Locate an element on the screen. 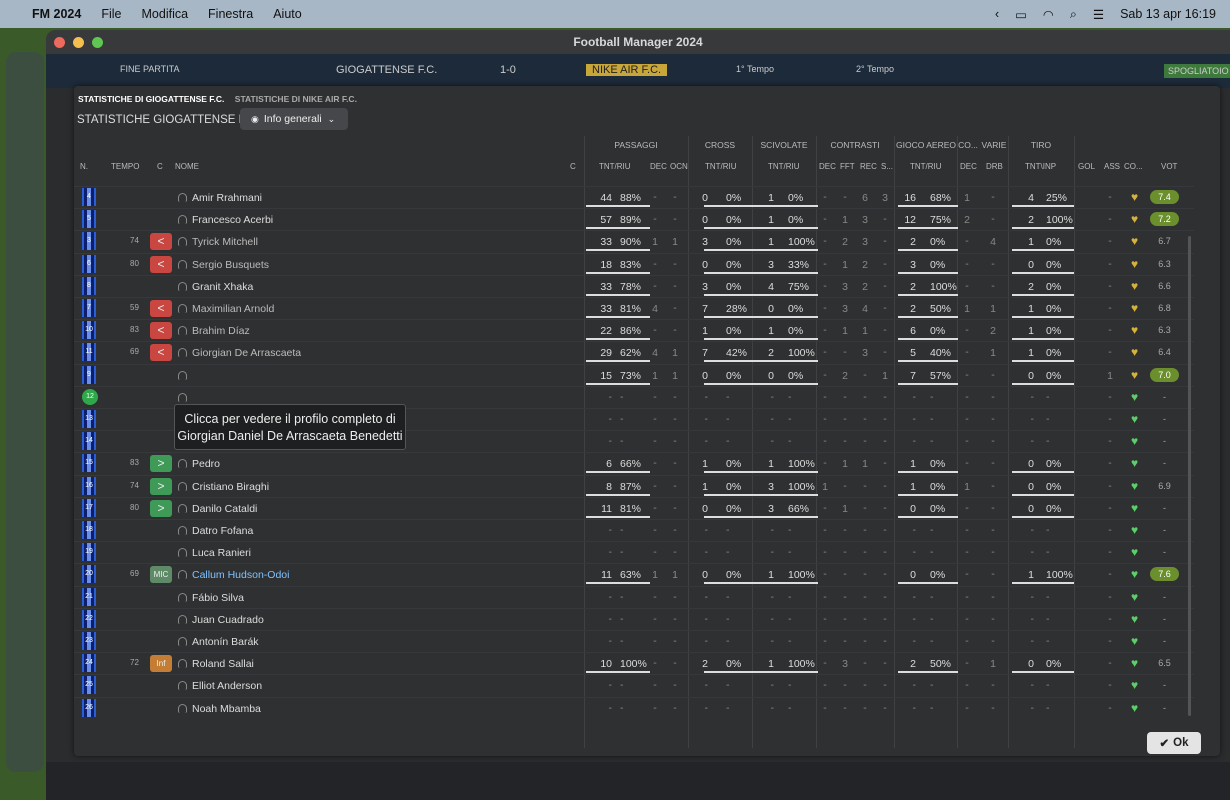  table-row: 21 Fábio Silva - - - - - - - - - - - - - - - - - - - ♥ - is located at coordinates (634, 596).